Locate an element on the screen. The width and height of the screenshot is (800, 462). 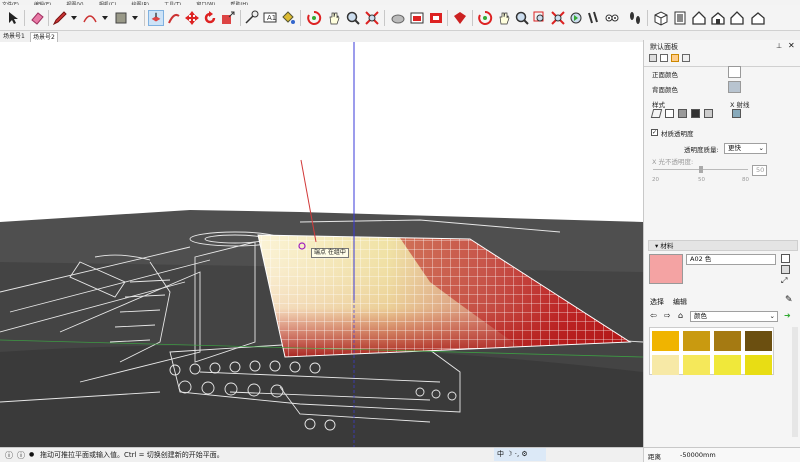
transparency-quality-select: 更快 ⌄ is located at coordinates (745, 148).